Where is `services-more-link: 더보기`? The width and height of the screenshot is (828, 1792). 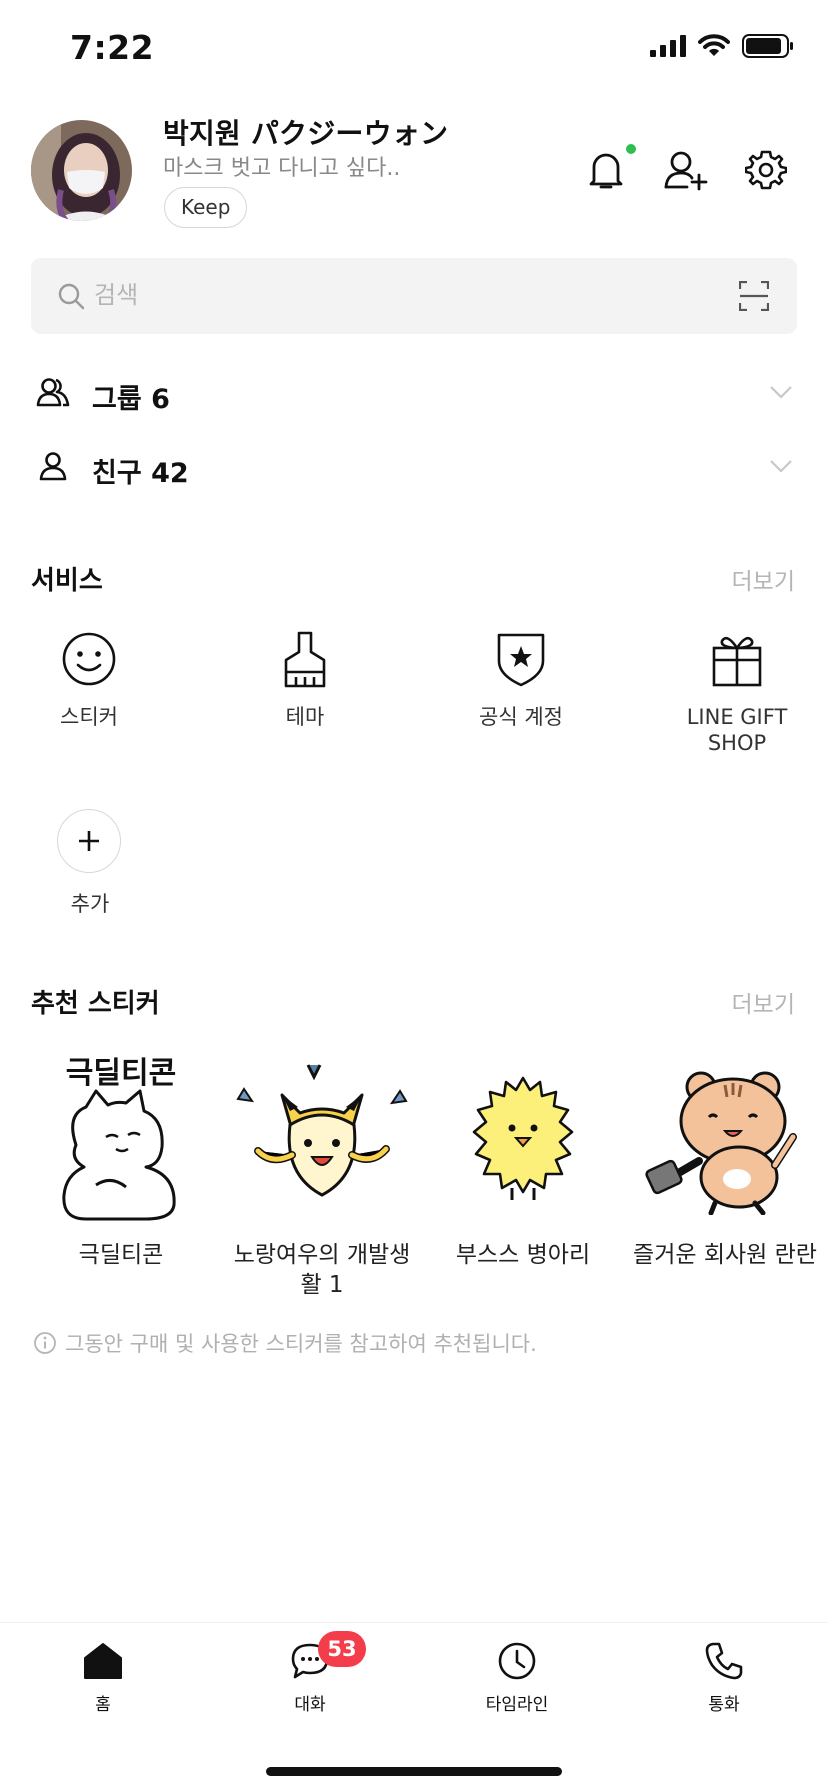
services-more-link: 더보기 is located at coordinates (763, 579).